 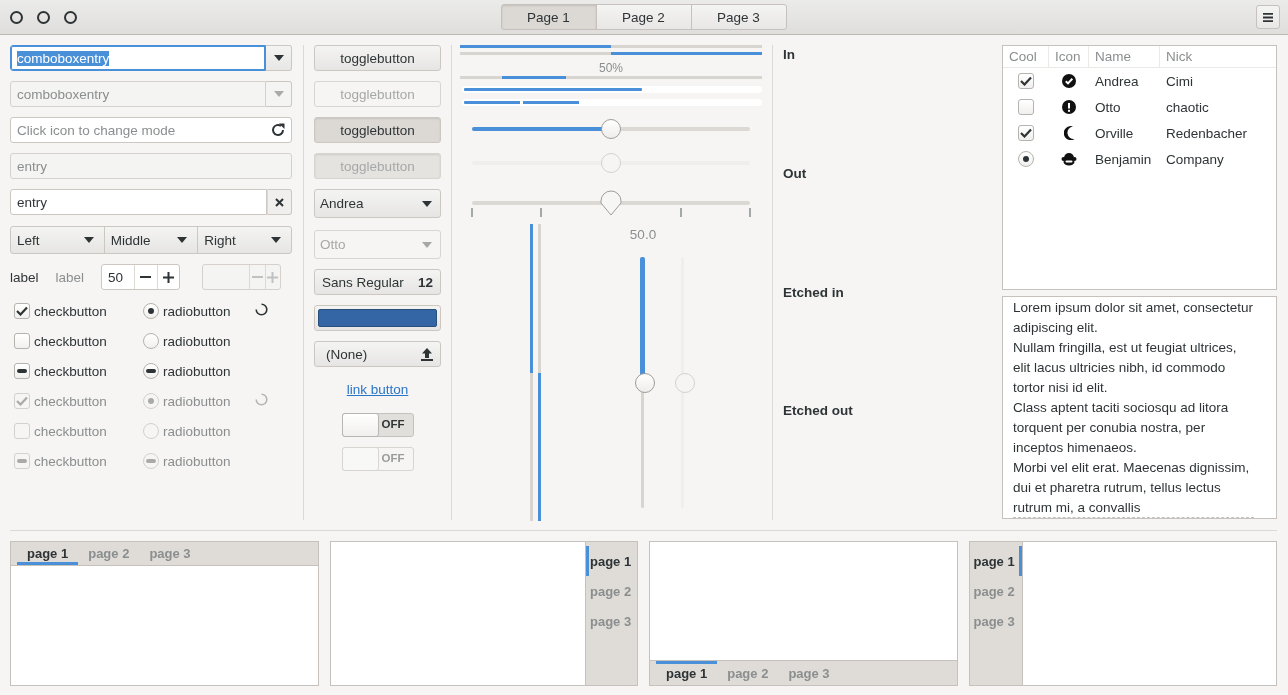 What do you see at coordinates (279, 202) in the screenshot?
I see `clear-button` at bounding box center [279, 202].